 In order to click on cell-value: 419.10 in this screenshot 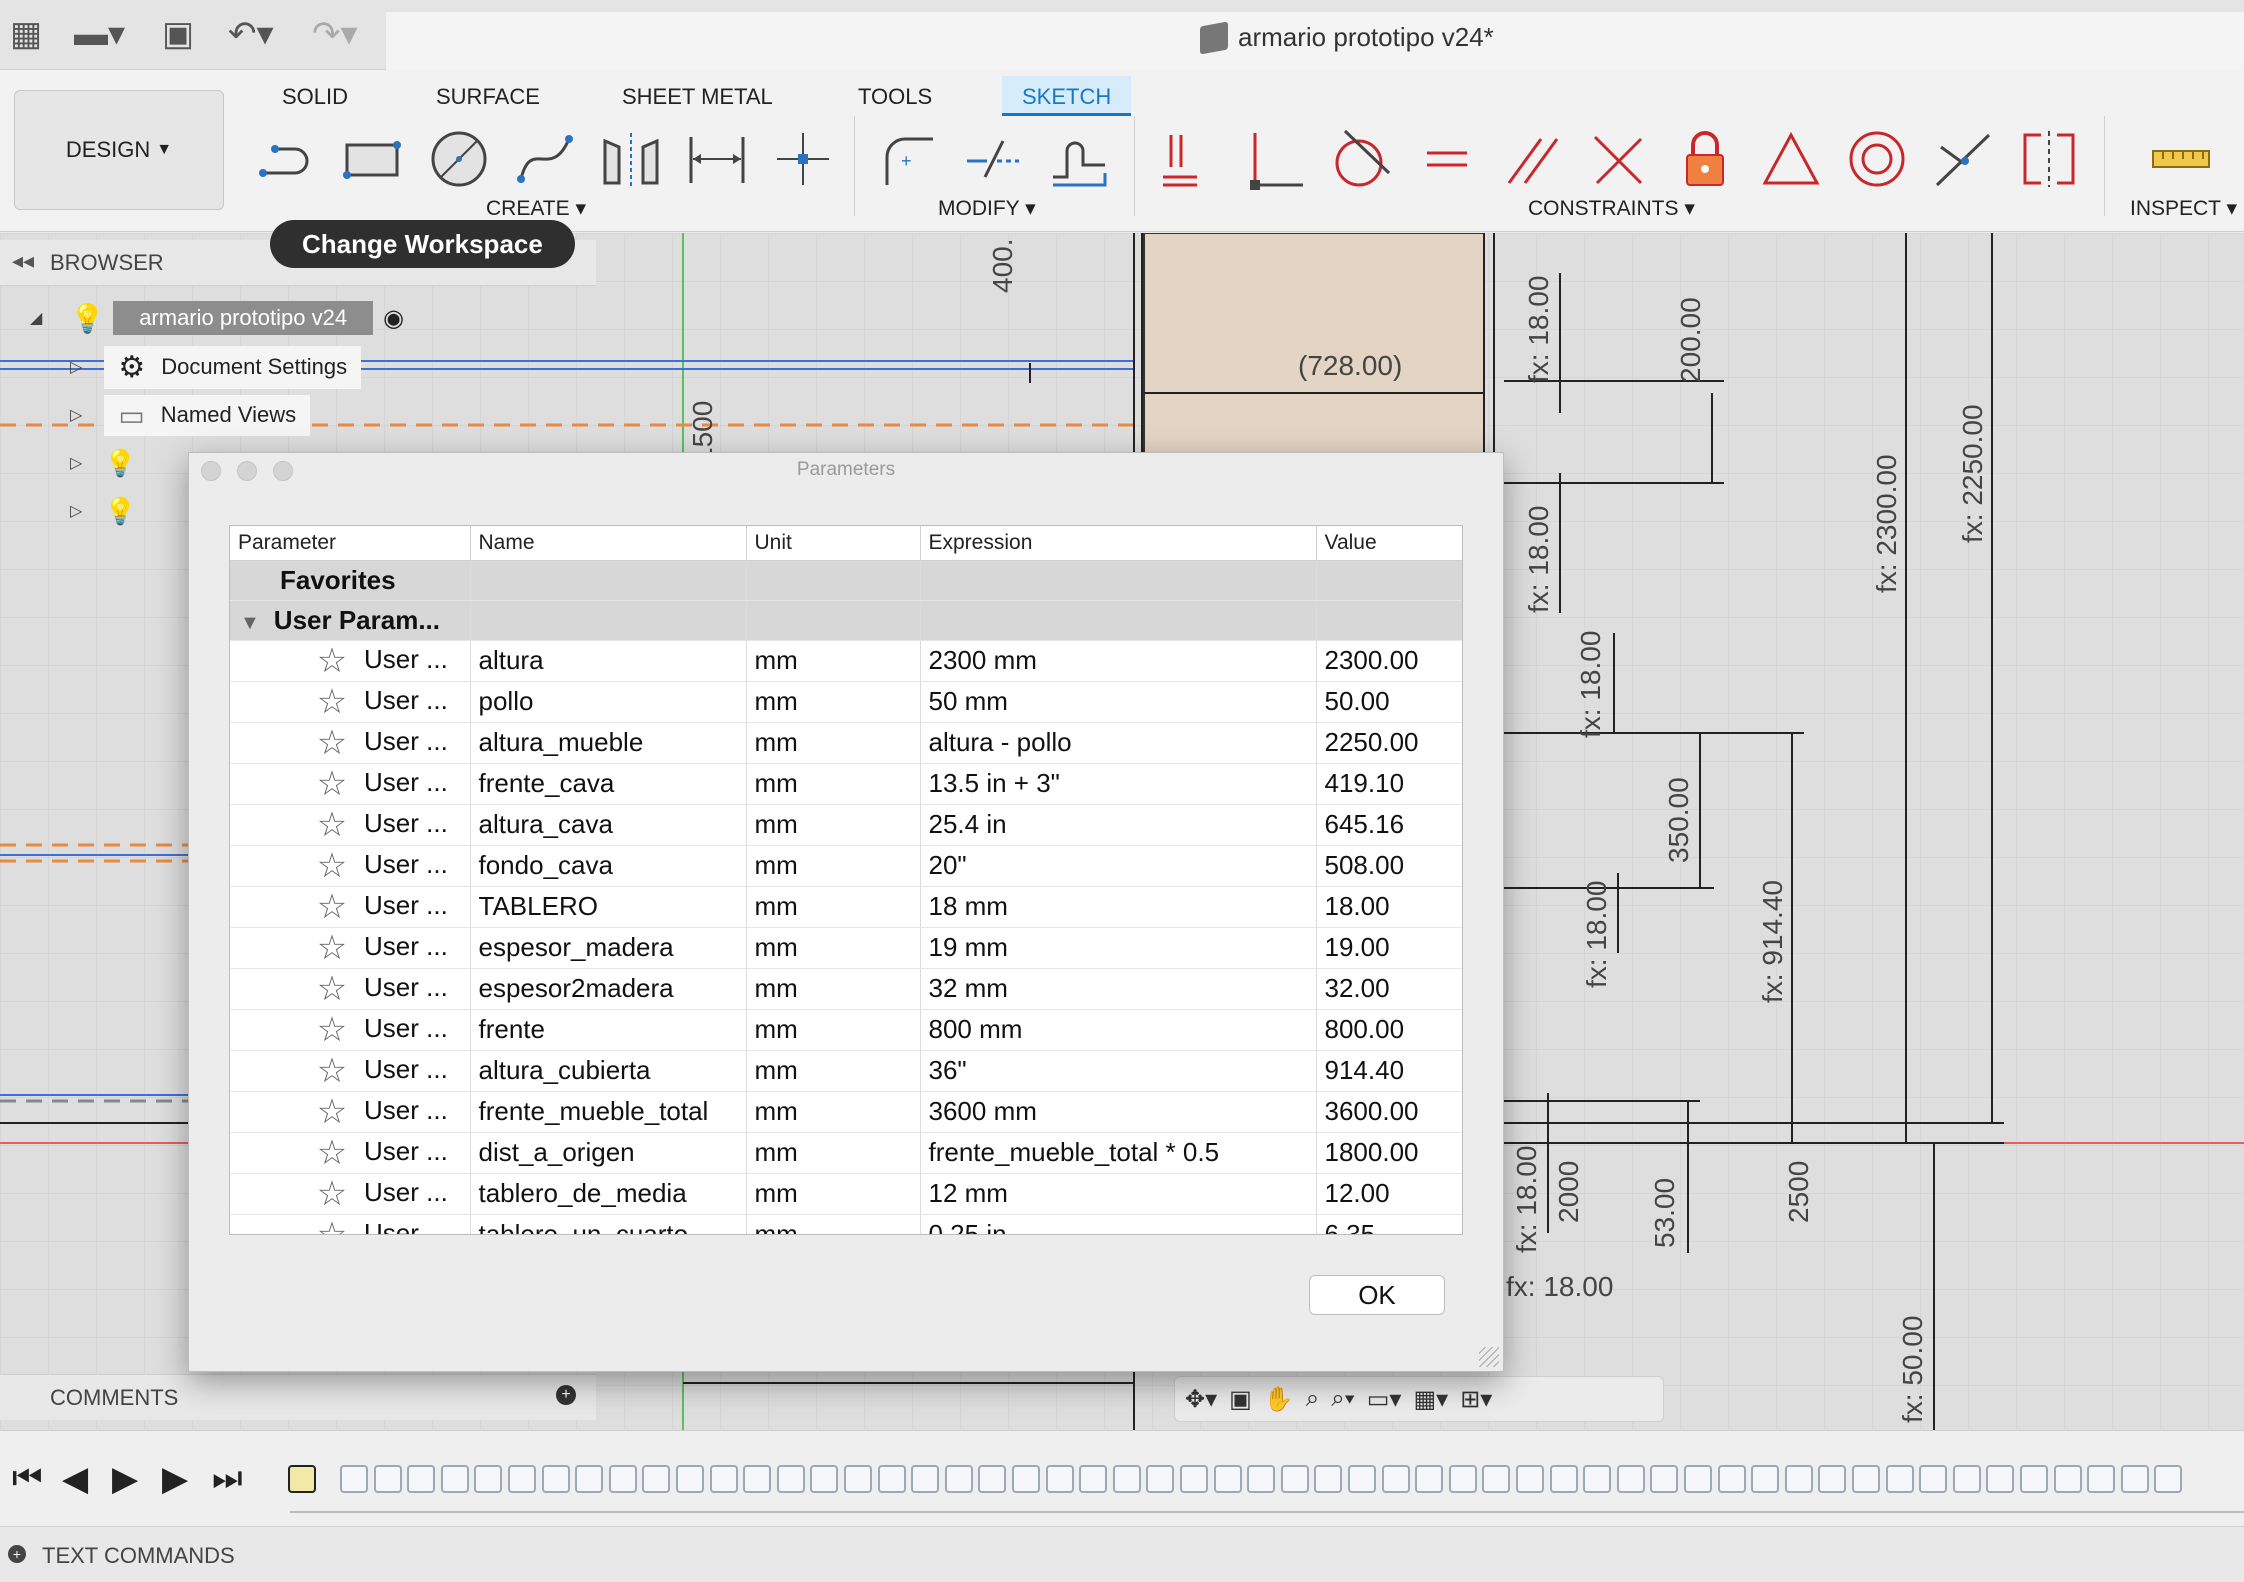, I will do `click(1389, 784)`.